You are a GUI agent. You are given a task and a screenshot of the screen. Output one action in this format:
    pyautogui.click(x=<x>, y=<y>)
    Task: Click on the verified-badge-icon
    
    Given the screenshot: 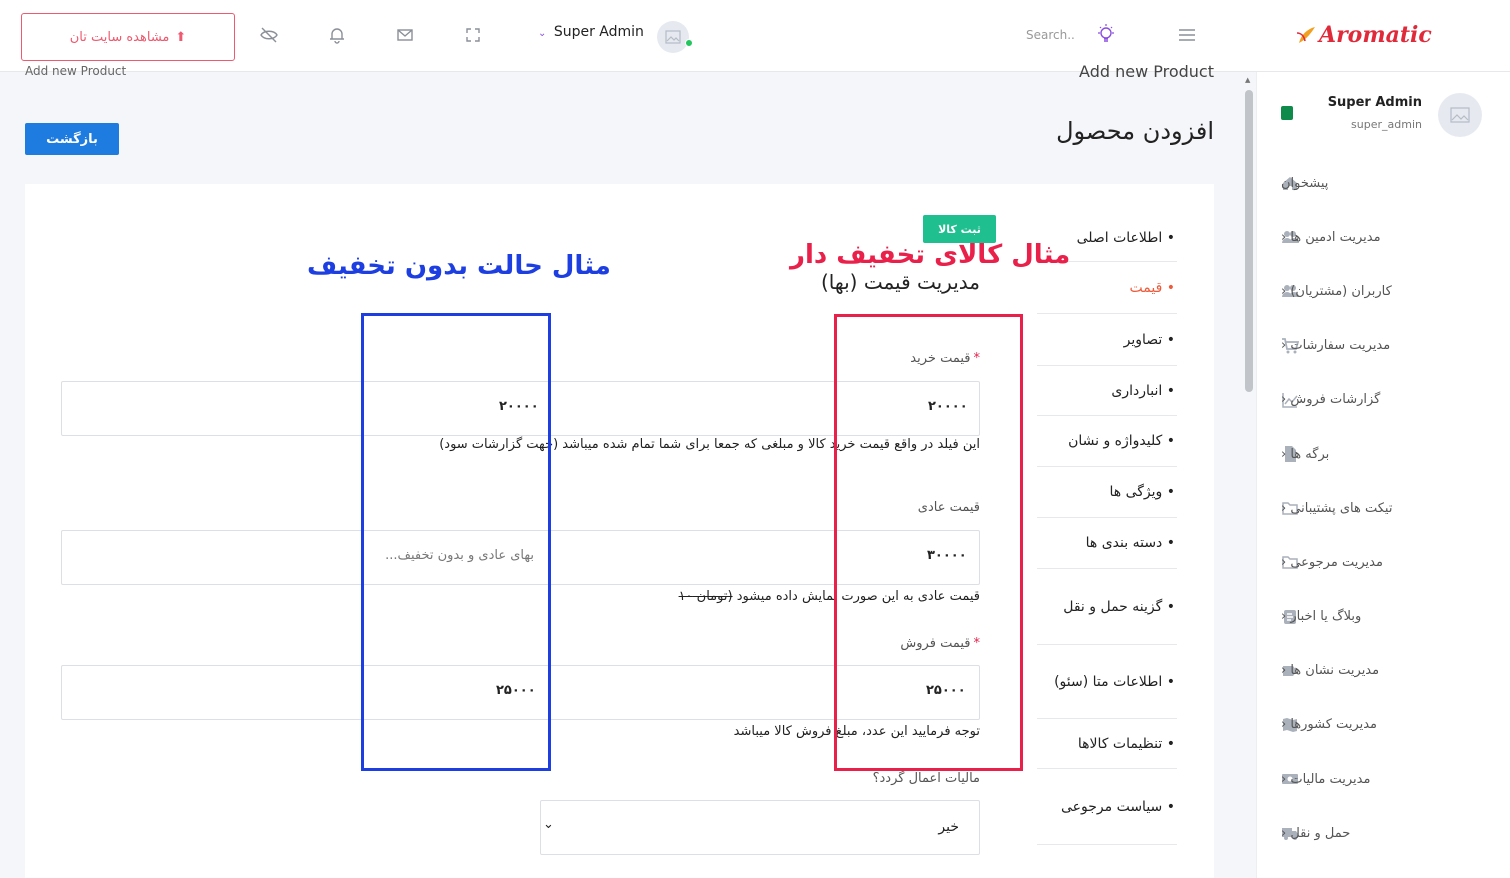 What is the action you would take?
    pyautogui.click(x=1287, y=113)
    